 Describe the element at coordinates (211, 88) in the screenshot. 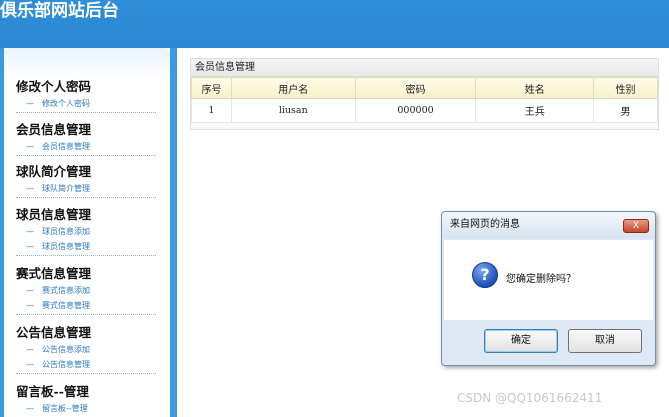

I see `column-header: 序号` at that location.